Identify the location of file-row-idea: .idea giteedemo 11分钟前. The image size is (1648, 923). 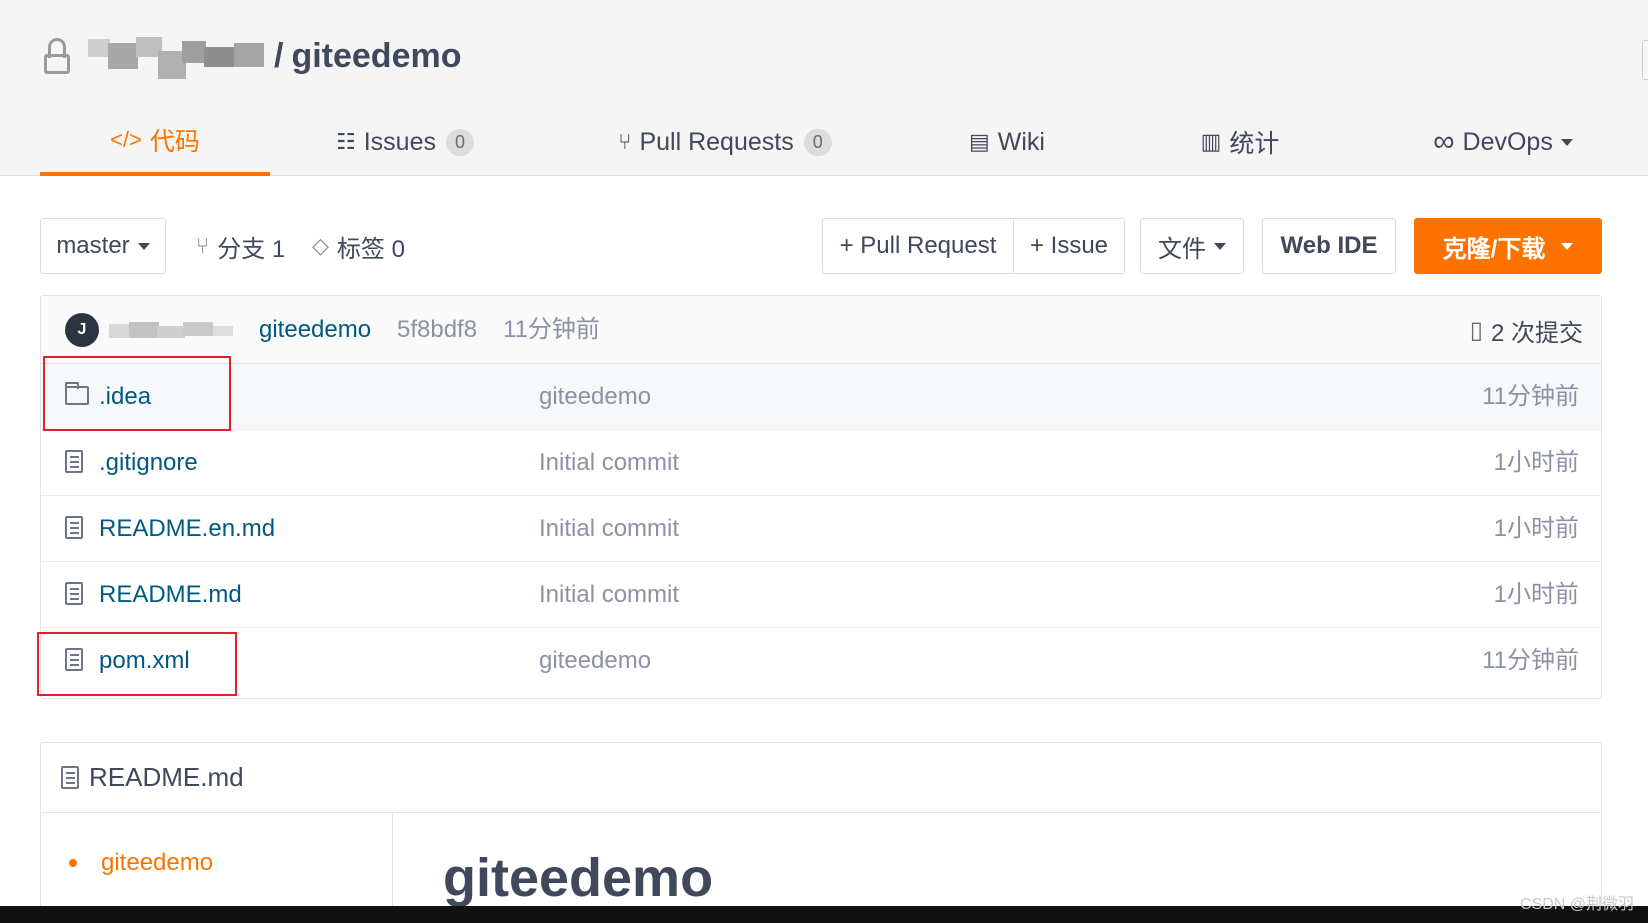
(821, 397).